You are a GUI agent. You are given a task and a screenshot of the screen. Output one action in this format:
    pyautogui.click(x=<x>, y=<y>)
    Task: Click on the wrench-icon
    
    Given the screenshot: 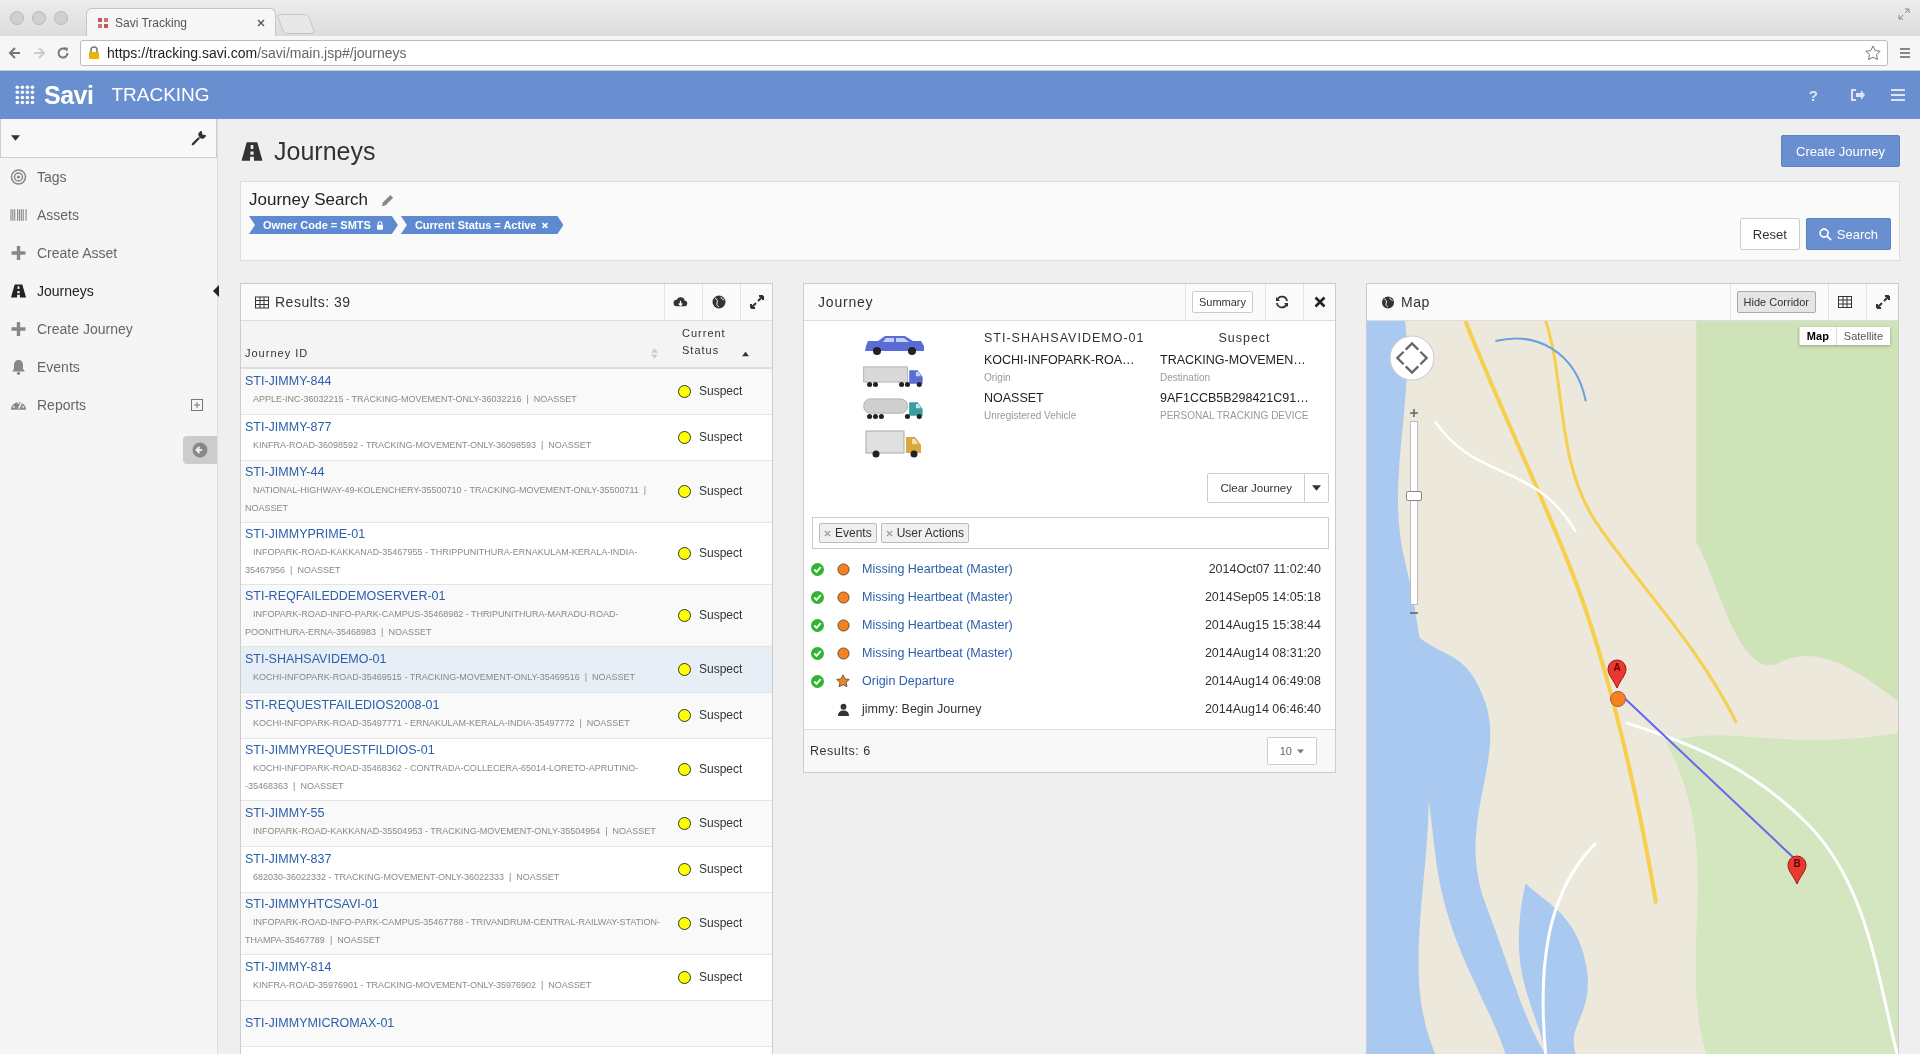 What is the action you would take?
    pyautogui.click(x=198, y=138)
    